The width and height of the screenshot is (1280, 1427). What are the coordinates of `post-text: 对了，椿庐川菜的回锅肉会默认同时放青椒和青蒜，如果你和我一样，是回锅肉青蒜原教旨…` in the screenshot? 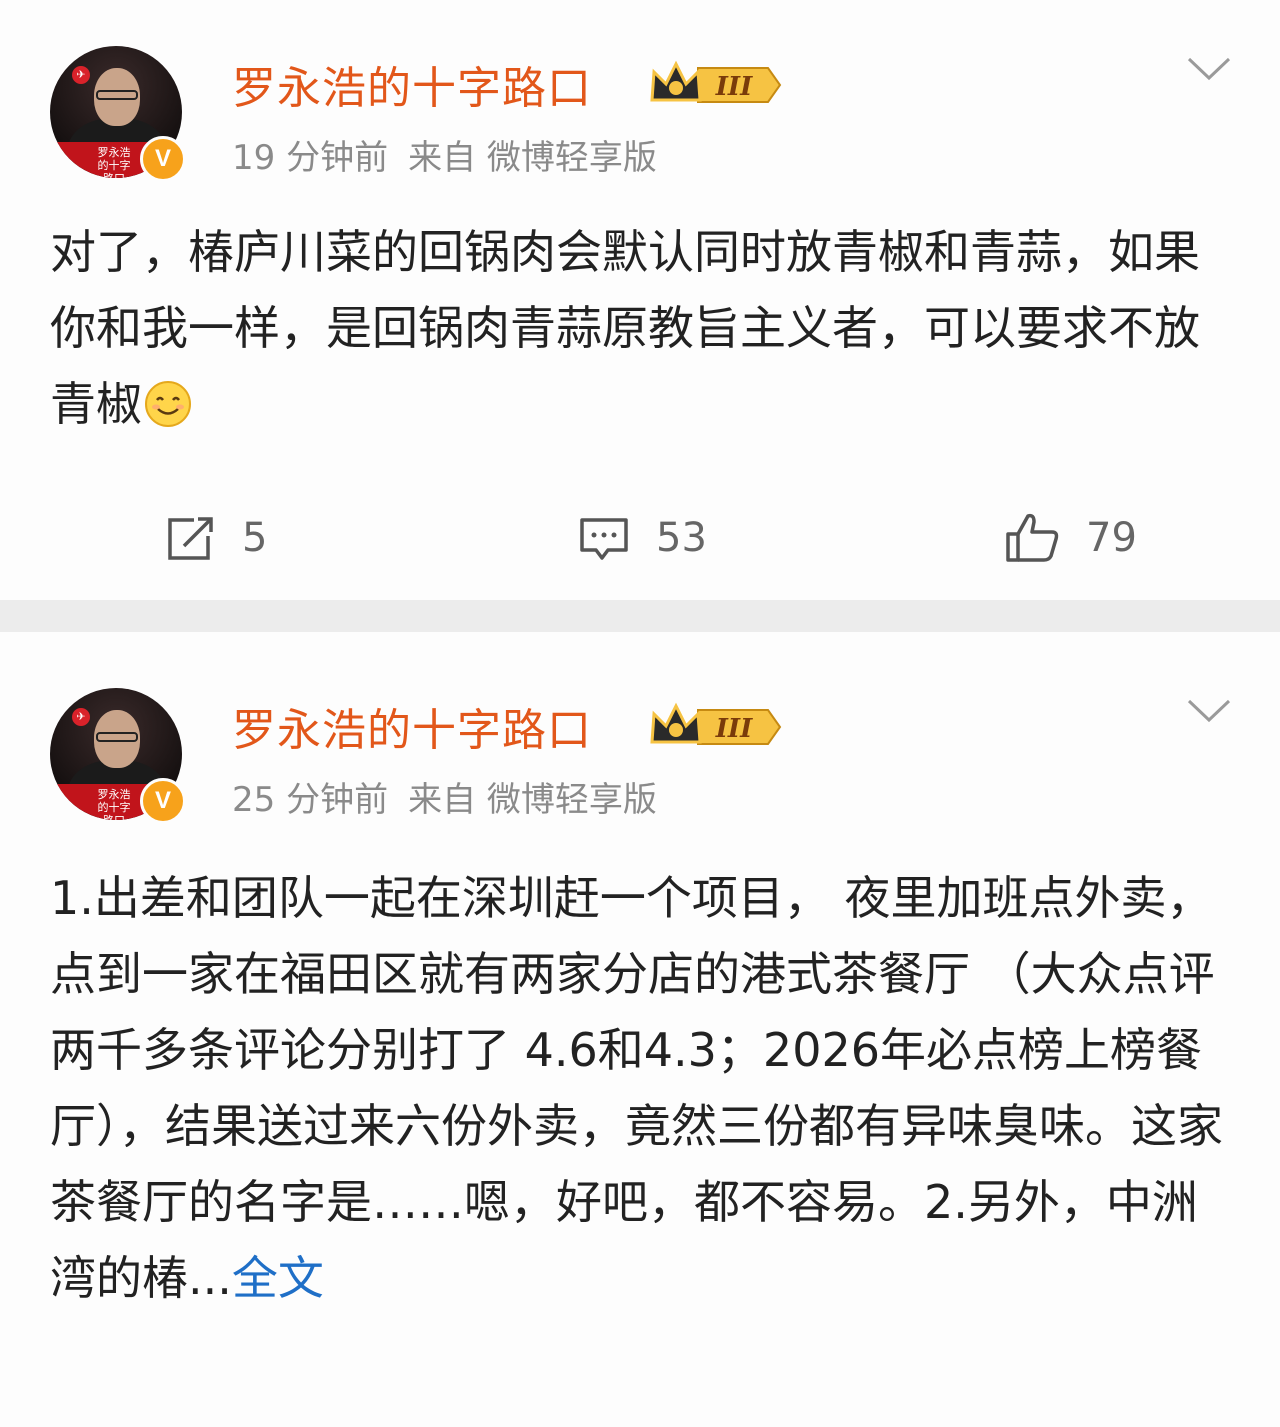 It's located at (640, 328).